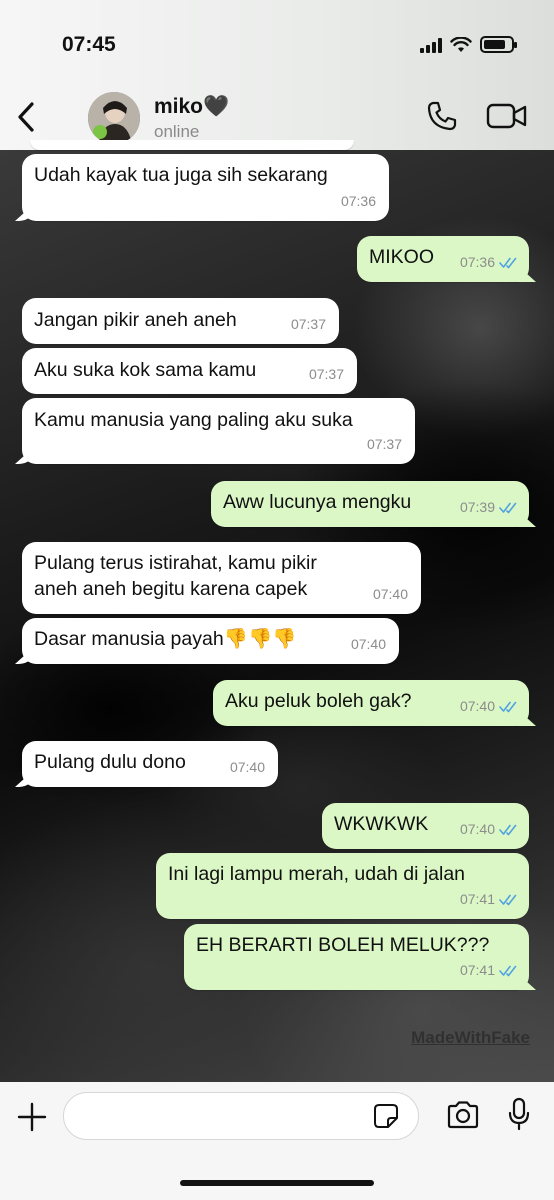  What do you see at coordinates (241, 1116) in the screenshot?
I see `message-input` at bounding box center [241, 1116].